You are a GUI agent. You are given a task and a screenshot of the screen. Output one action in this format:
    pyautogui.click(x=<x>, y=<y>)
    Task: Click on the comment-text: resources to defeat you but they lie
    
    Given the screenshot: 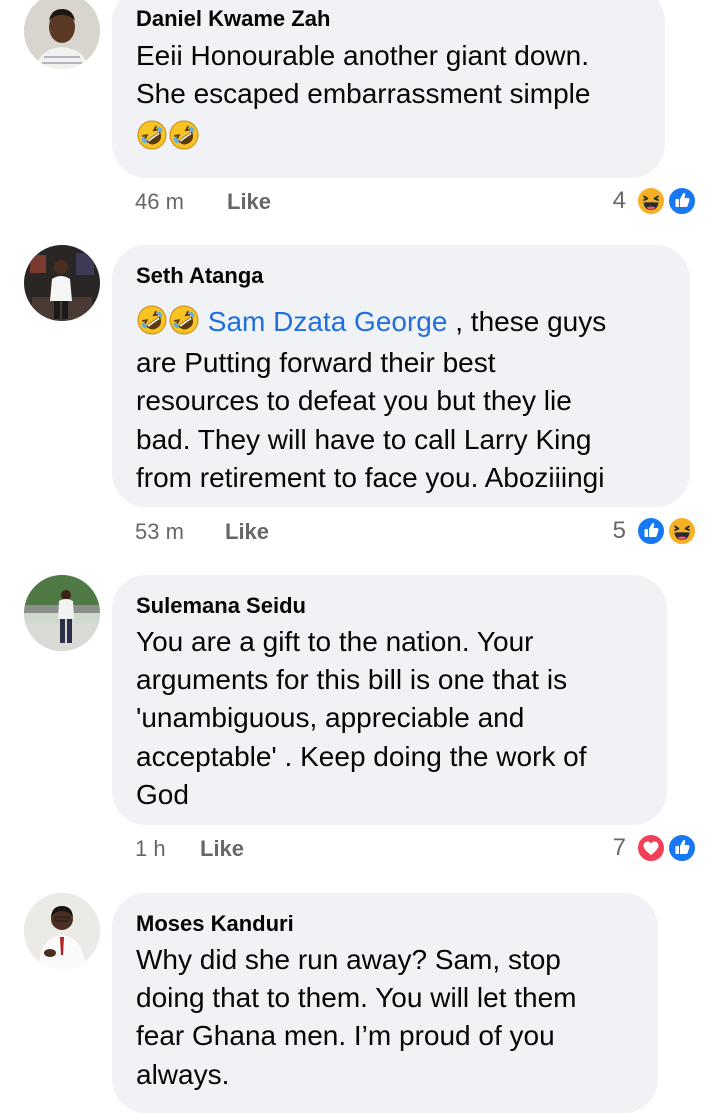 What is the action you would take?
    pyautogui.click(x=354, y=400)
    